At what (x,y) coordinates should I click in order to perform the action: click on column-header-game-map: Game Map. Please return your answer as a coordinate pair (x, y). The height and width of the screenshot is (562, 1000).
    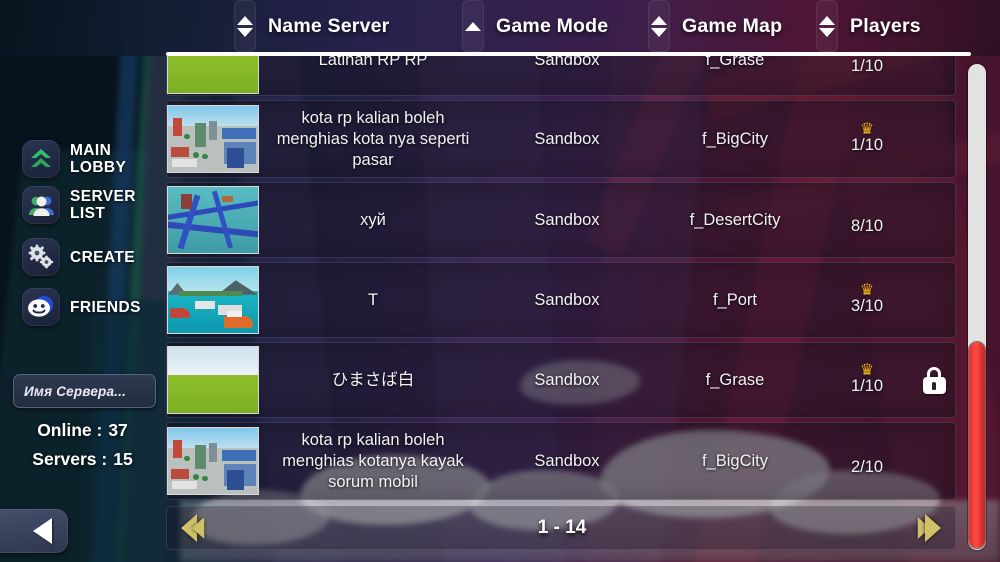
    Looking at the image, I should click on (715, 26).